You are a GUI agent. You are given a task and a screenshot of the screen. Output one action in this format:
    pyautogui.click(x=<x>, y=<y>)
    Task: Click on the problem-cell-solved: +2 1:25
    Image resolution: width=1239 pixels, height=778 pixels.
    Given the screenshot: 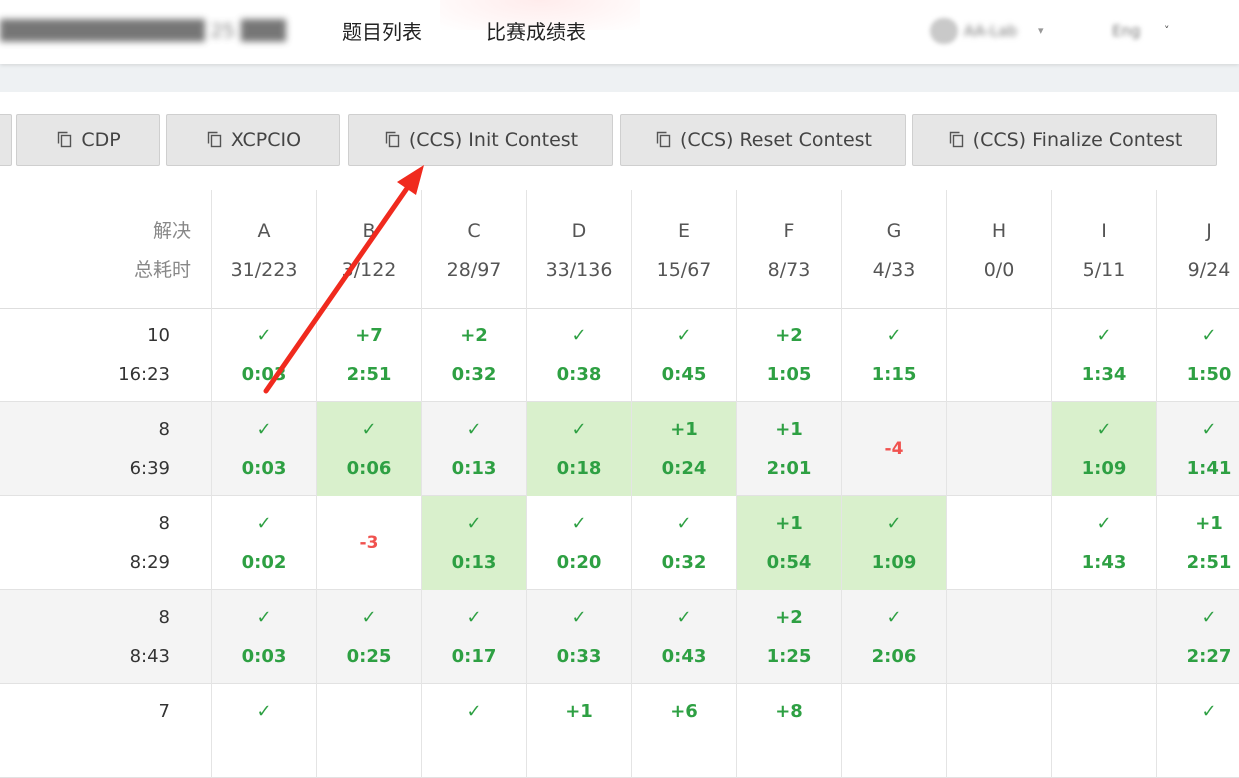 What is the action you would take?
    pyautogui.click(x=788, y=637)
    